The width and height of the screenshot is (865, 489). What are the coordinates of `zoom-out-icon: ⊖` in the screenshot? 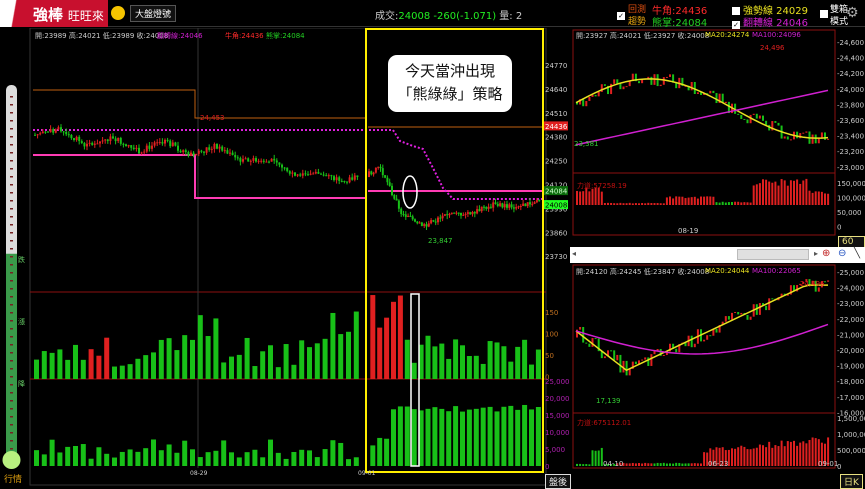 It's located at (842, 253).